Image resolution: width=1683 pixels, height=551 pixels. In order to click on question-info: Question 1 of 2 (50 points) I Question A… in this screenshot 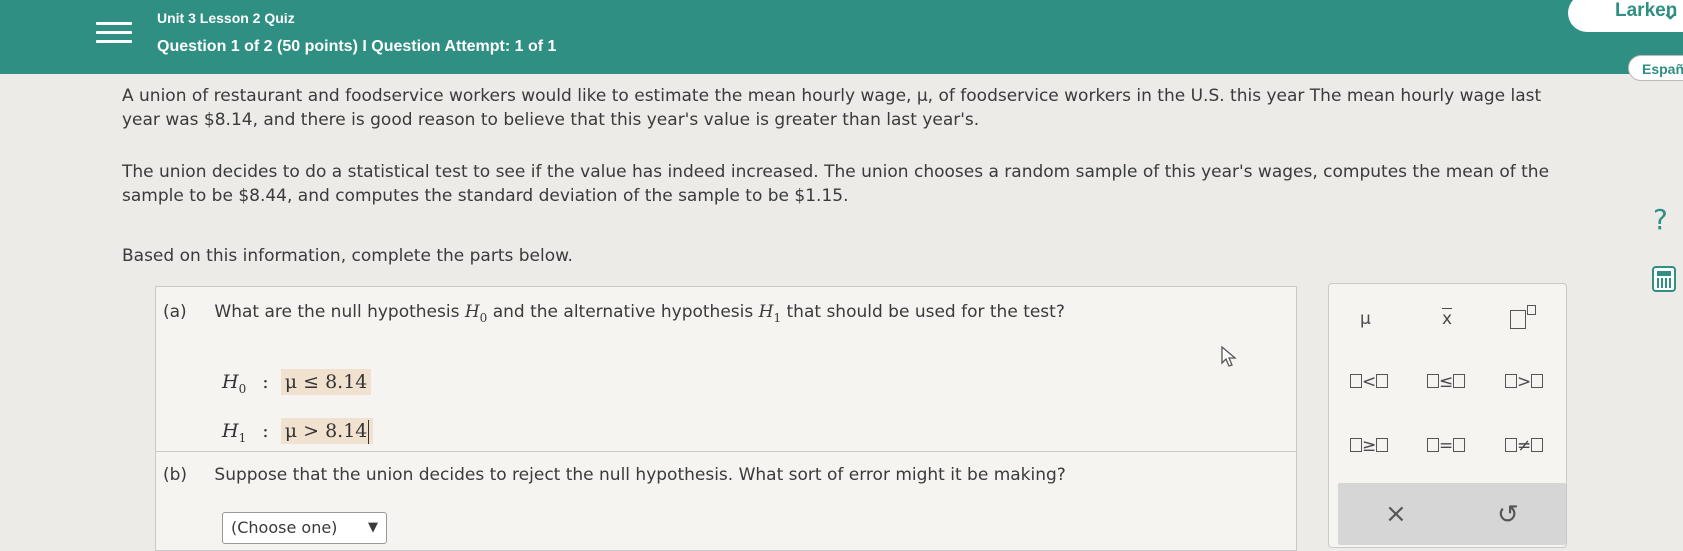, I will do `click(357, 46)`.